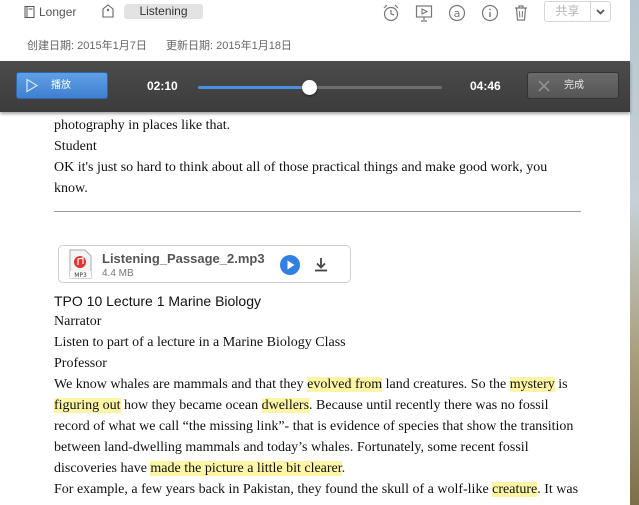 Image resolution: width=639 pixels, height=505 pixels. Describe the element at coordinates (80, 264) in the screenshot. I see `mp3-file-icon: MP3` at that location.